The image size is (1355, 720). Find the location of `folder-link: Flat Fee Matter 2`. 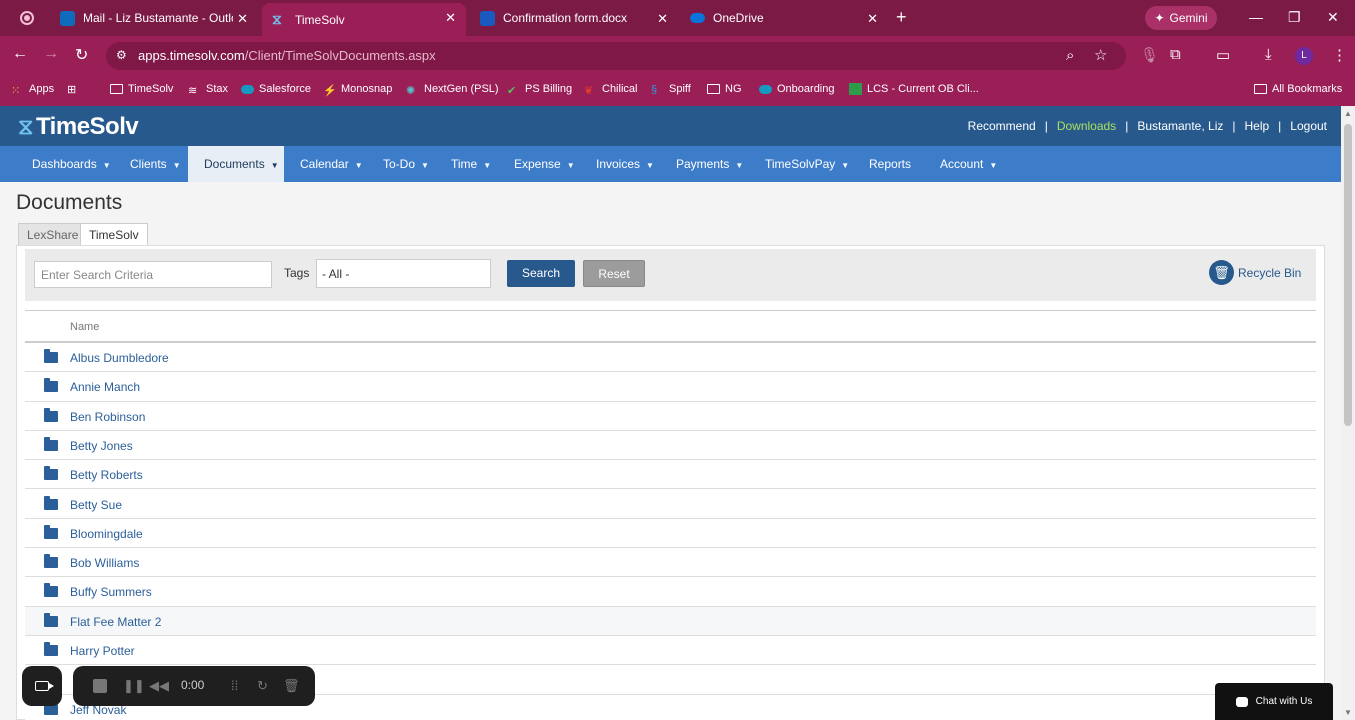

folder-link: Flat Fee Matter 2 is located at coordinates (115, 622).